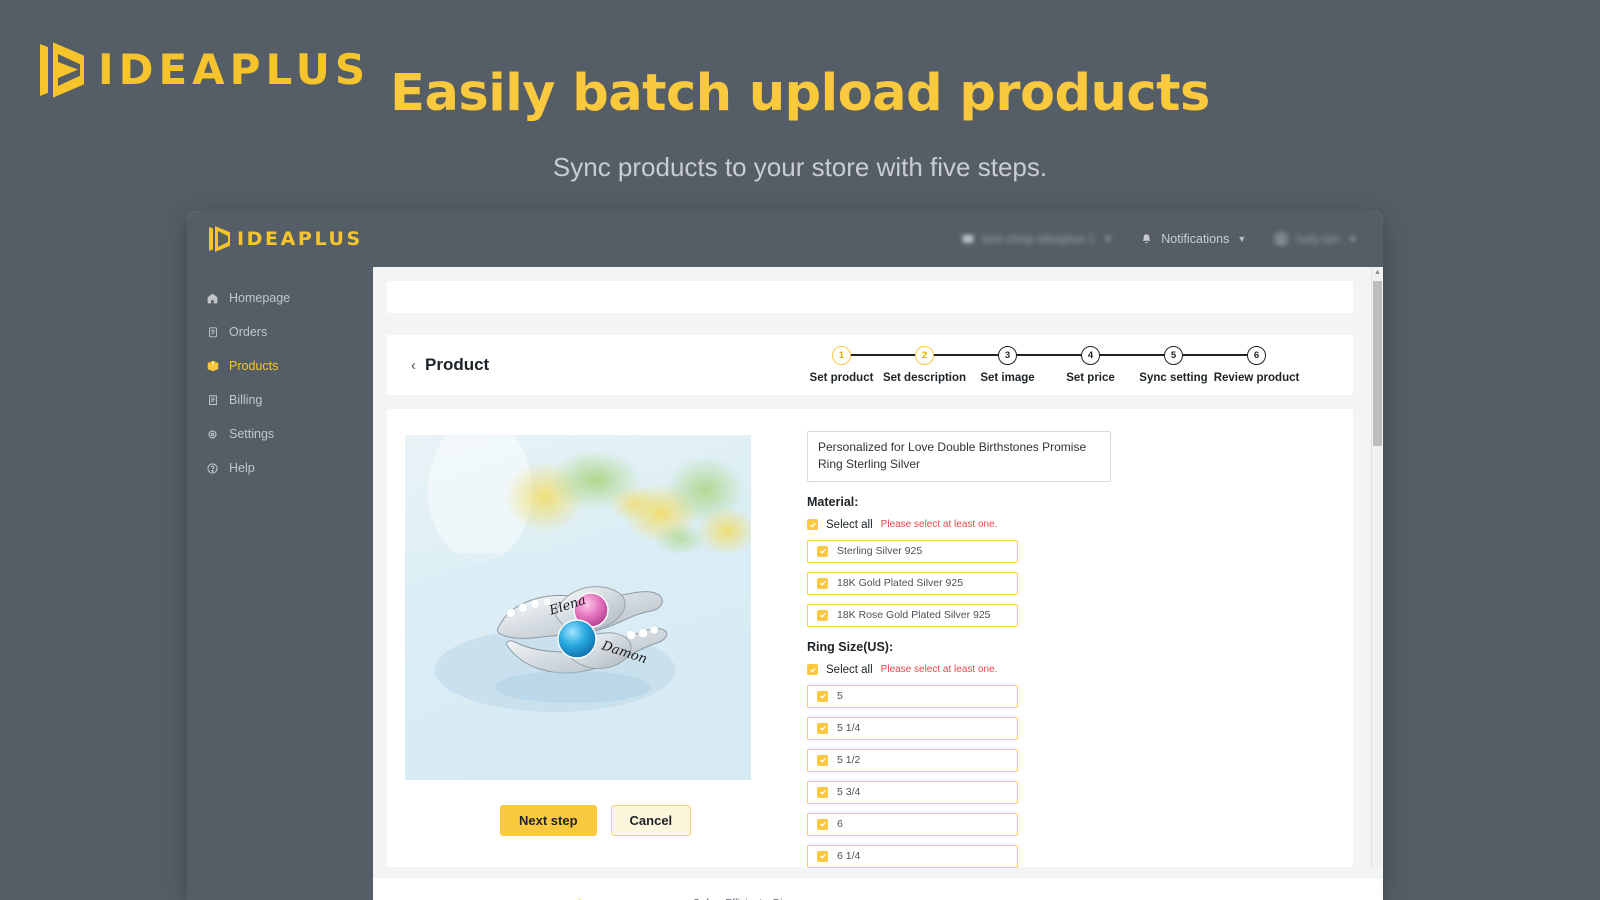  What do you see at coordinates (1256, 378) in the screenshot?
I see `step-label: Review product` at bounding box center [1256, 378].